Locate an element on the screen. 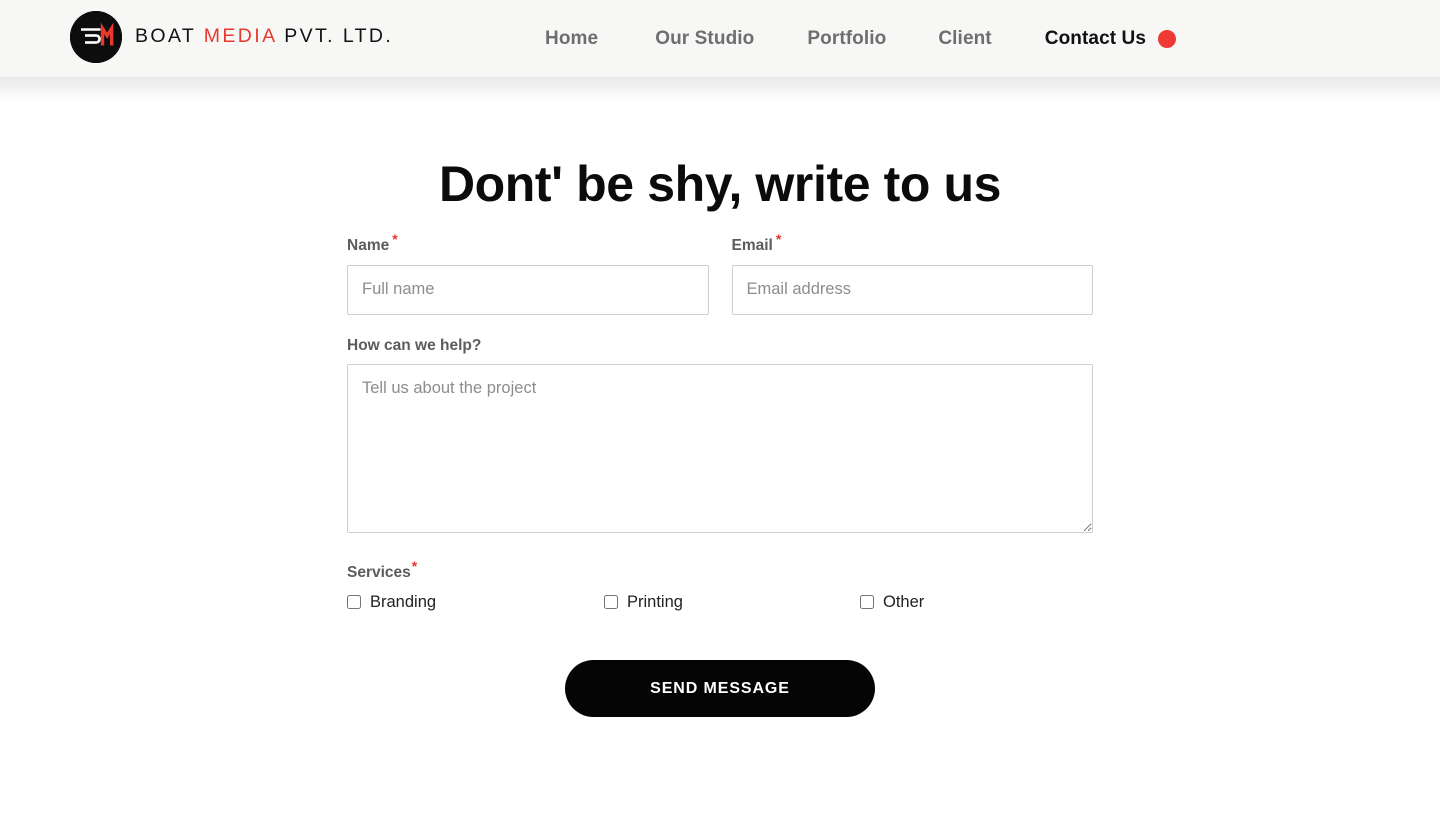  nav-item-home: Home is located at coordinates (571, 38).